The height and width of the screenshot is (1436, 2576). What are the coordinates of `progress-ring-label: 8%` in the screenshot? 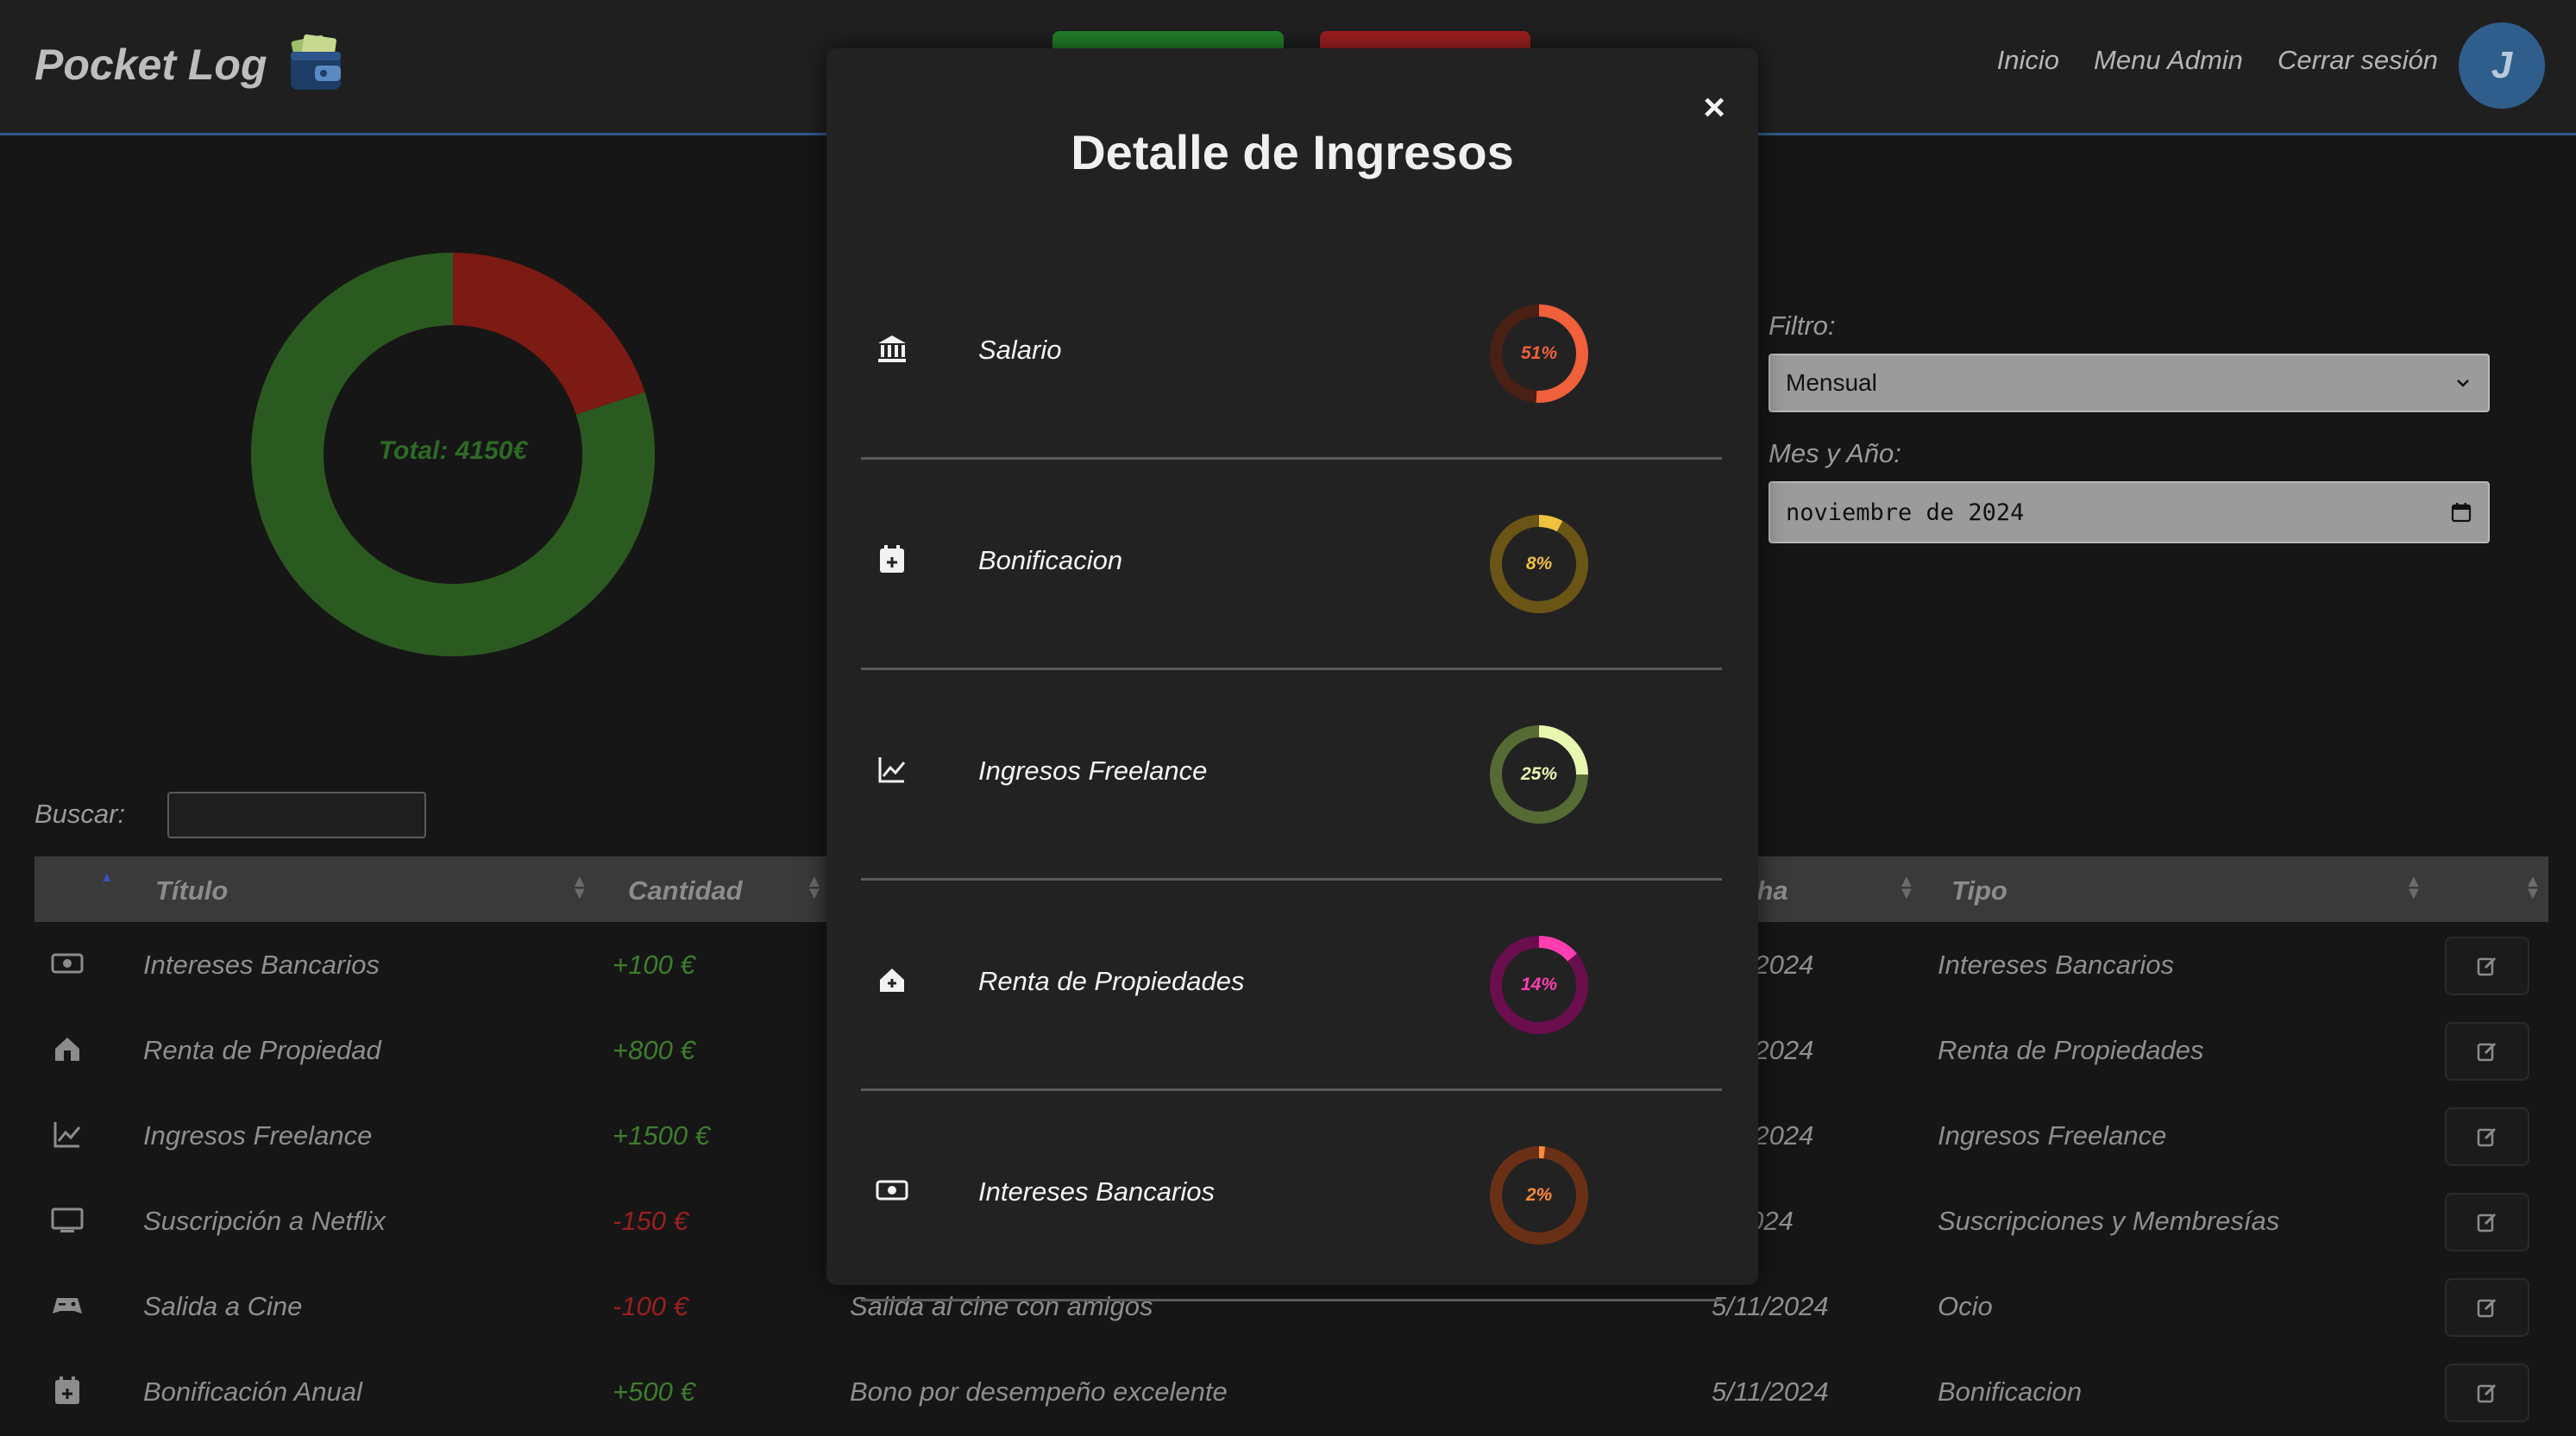 It's located at (1539, 564).